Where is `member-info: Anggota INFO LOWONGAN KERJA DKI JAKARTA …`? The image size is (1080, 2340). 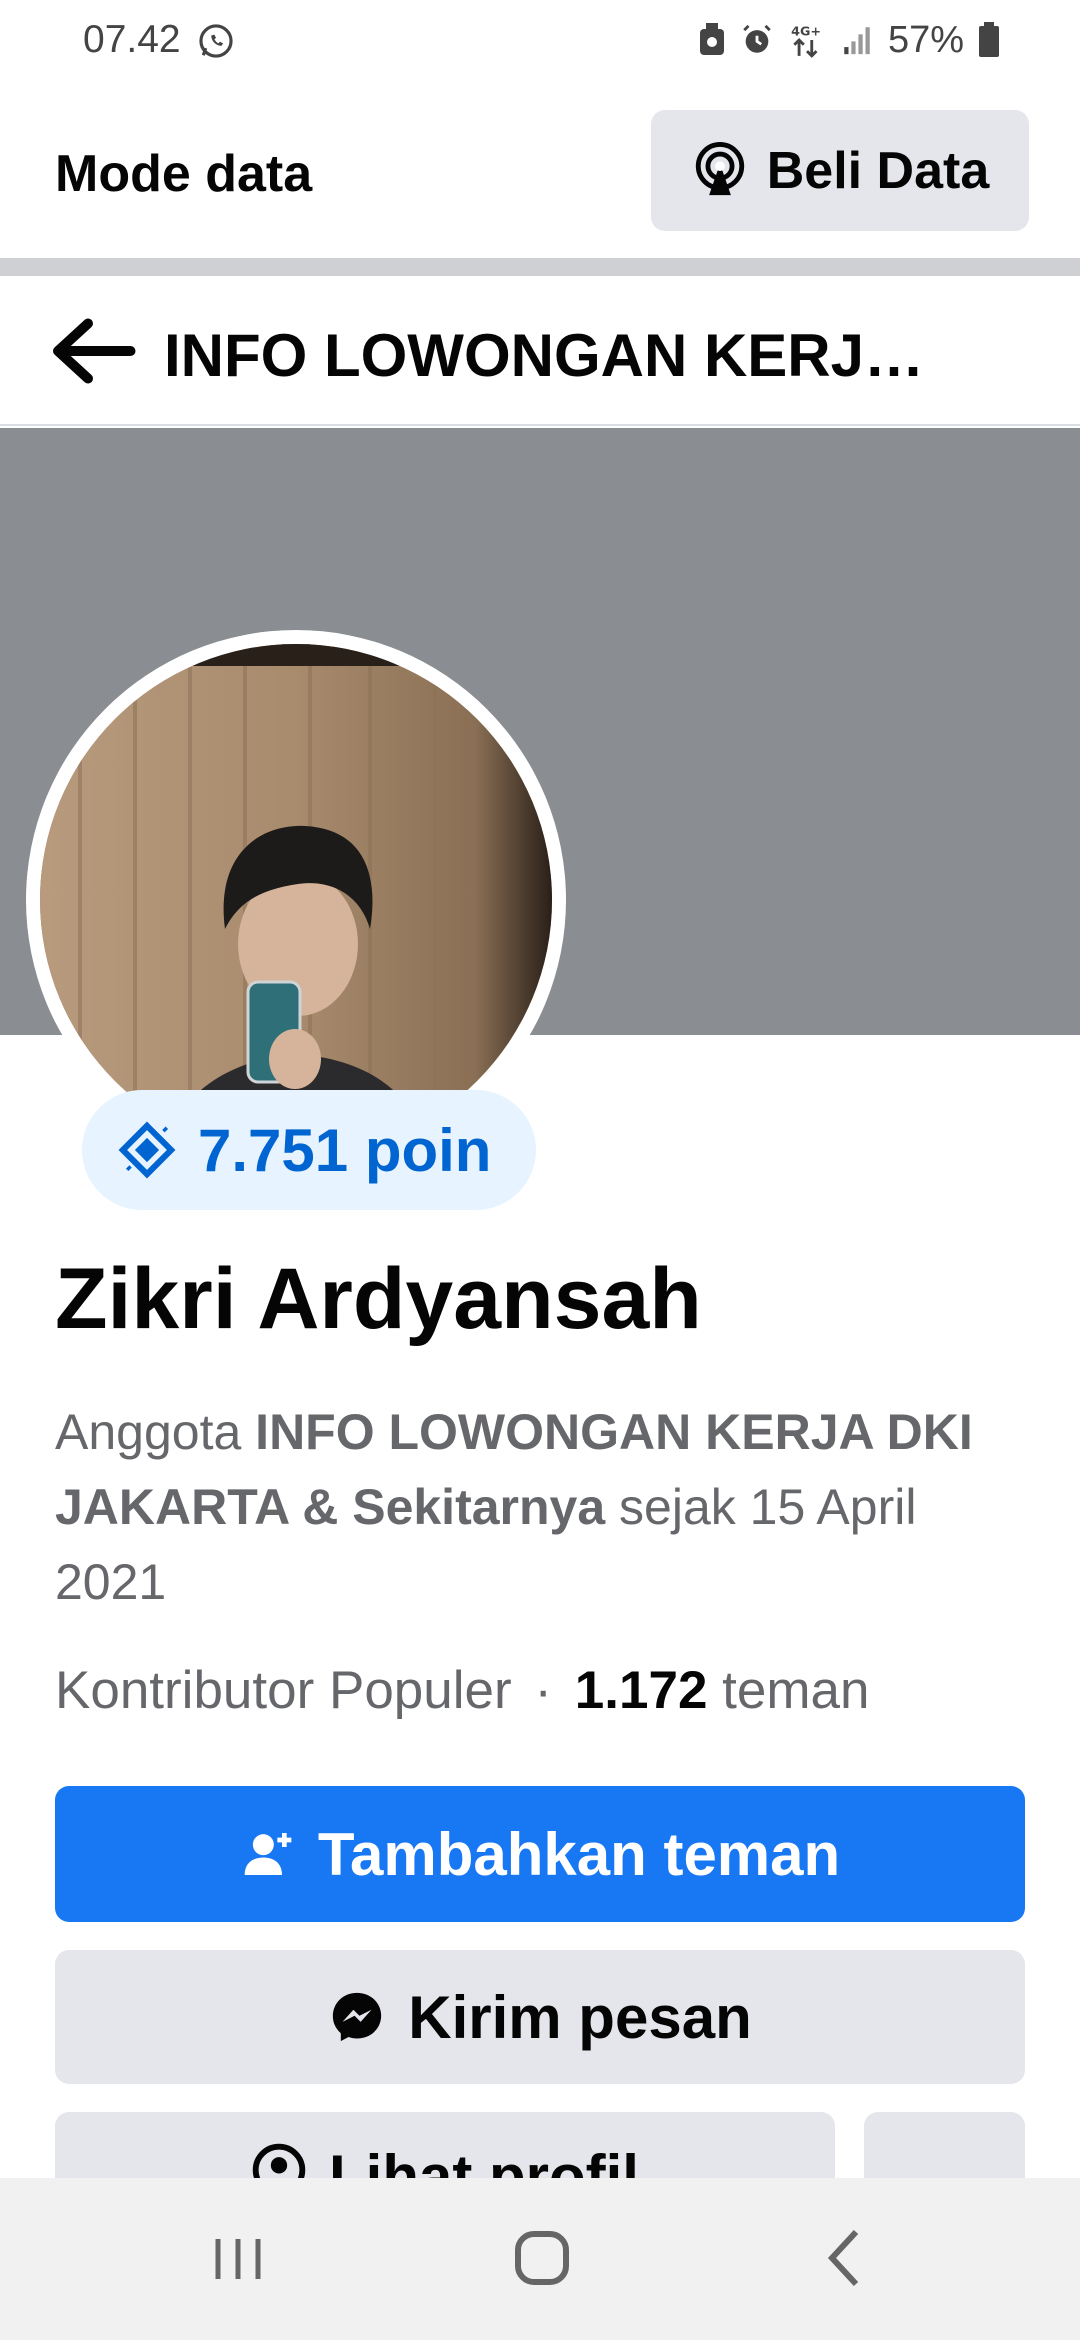 member-info: Anggota INFO LOWONGAN KERJA DKI JAKARTA … is located at coordinates (545, 1507).